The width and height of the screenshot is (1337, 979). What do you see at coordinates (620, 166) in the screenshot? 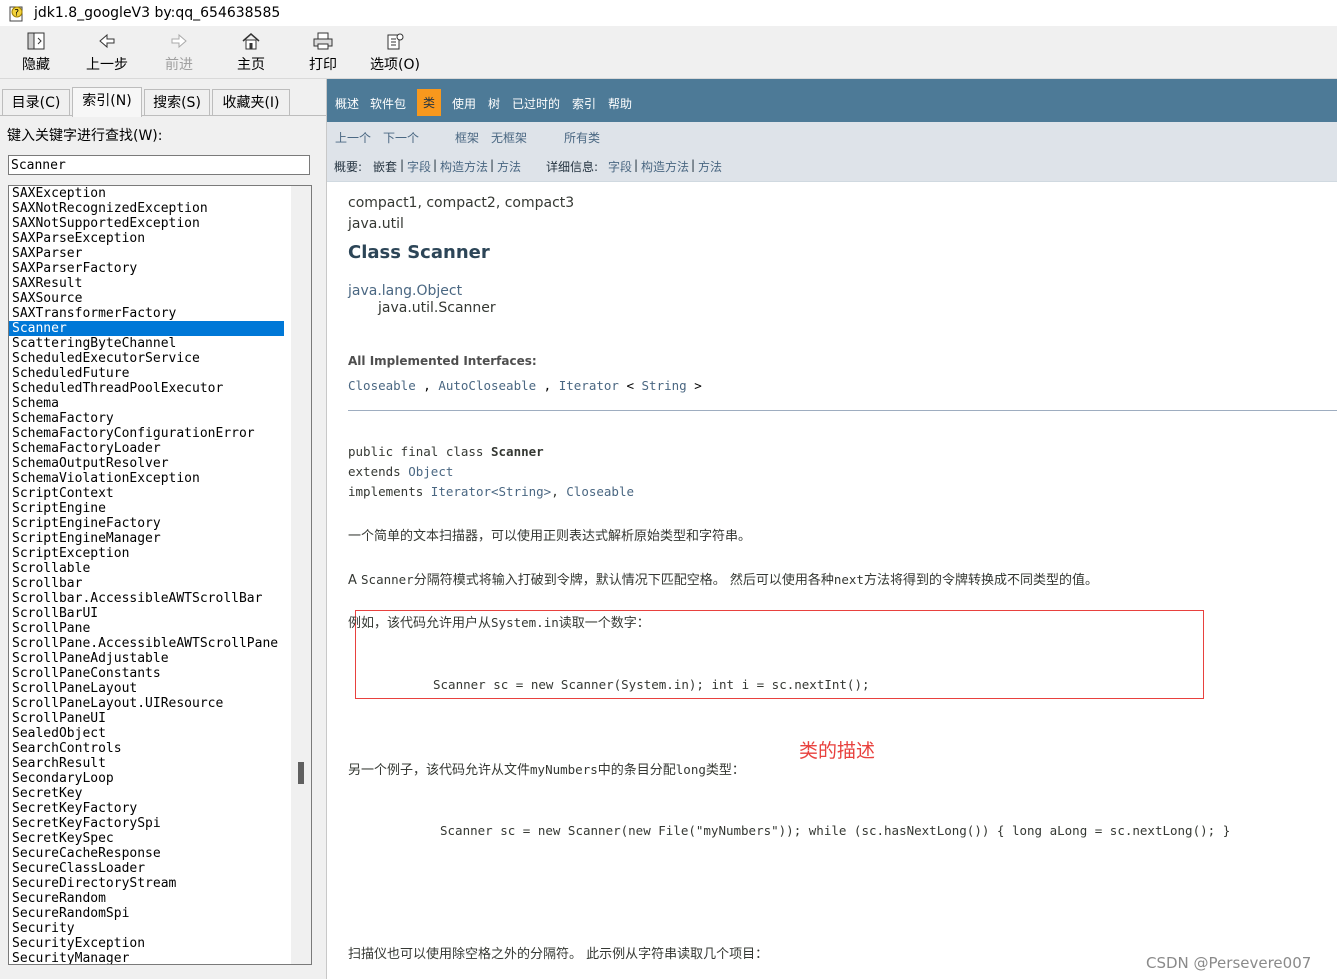
I see `detail-field-link: 字段` at bounding box center [620, 166].